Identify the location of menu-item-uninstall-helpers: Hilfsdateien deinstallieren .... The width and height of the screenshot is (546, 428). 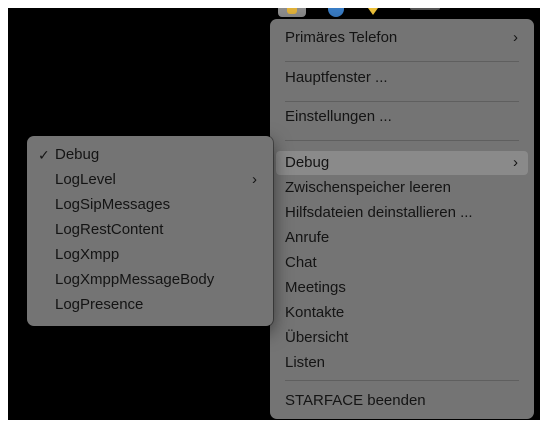
(402, 213).